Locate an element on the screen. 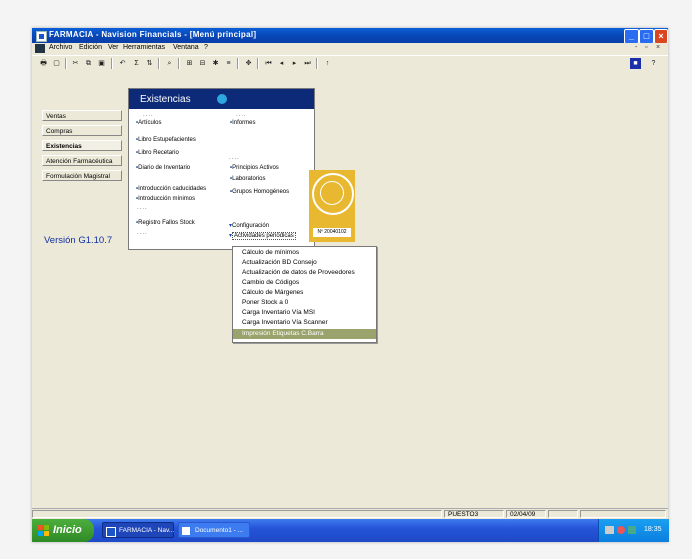  network-icon is located at coordinates (609, 530).